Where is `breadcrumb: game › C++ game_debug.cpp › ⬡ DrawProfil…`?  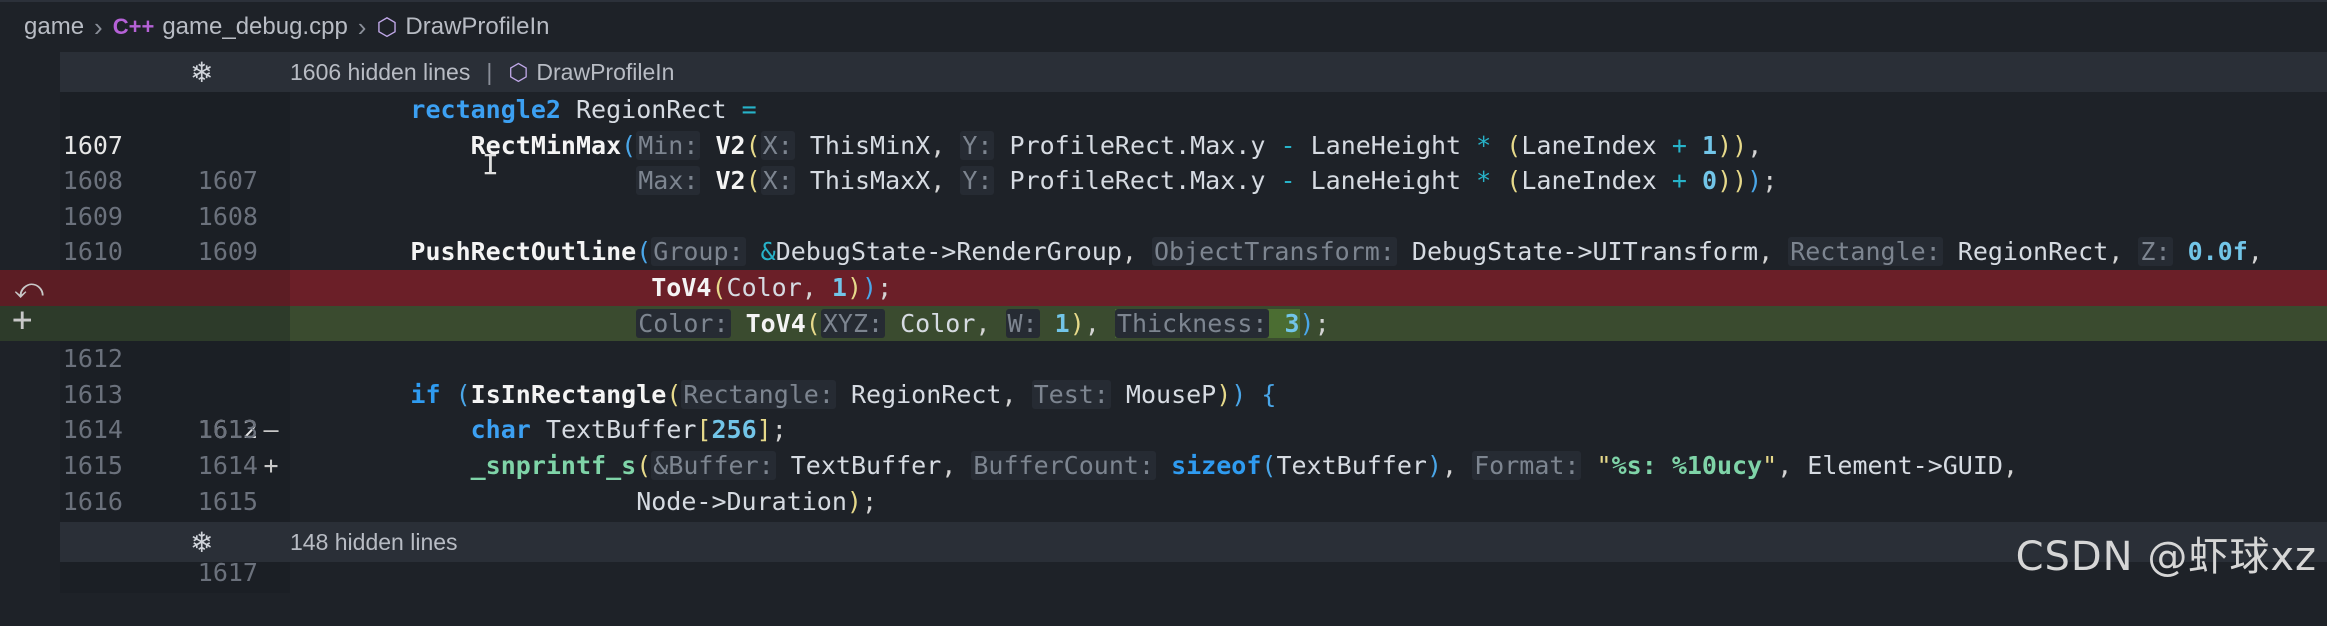
breadcrumb: game › C++ game_debug.cpp › ⬡ DrawProfil… is located at coordinates (1163, 26).